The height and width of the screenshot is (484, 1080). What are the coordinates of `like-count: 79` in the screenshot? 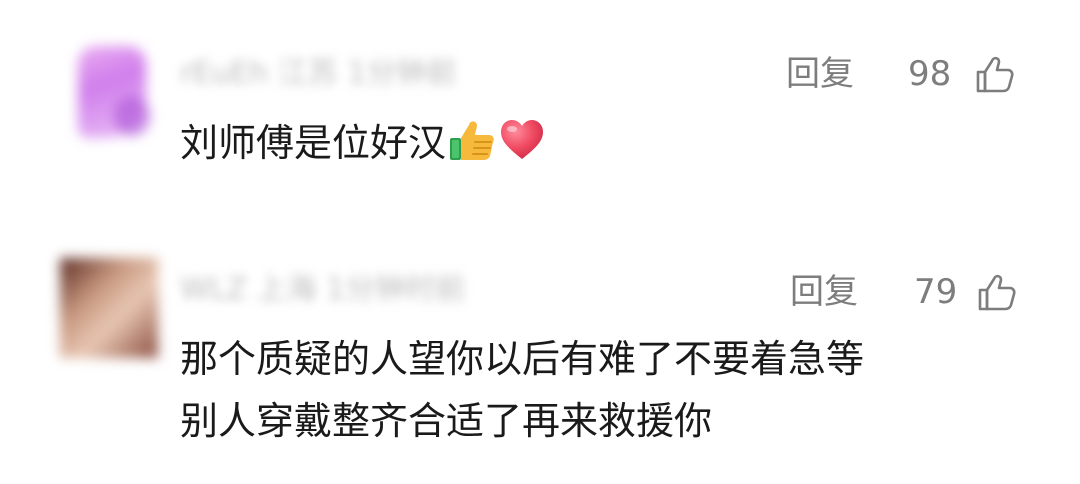 It's located at (936, 292).